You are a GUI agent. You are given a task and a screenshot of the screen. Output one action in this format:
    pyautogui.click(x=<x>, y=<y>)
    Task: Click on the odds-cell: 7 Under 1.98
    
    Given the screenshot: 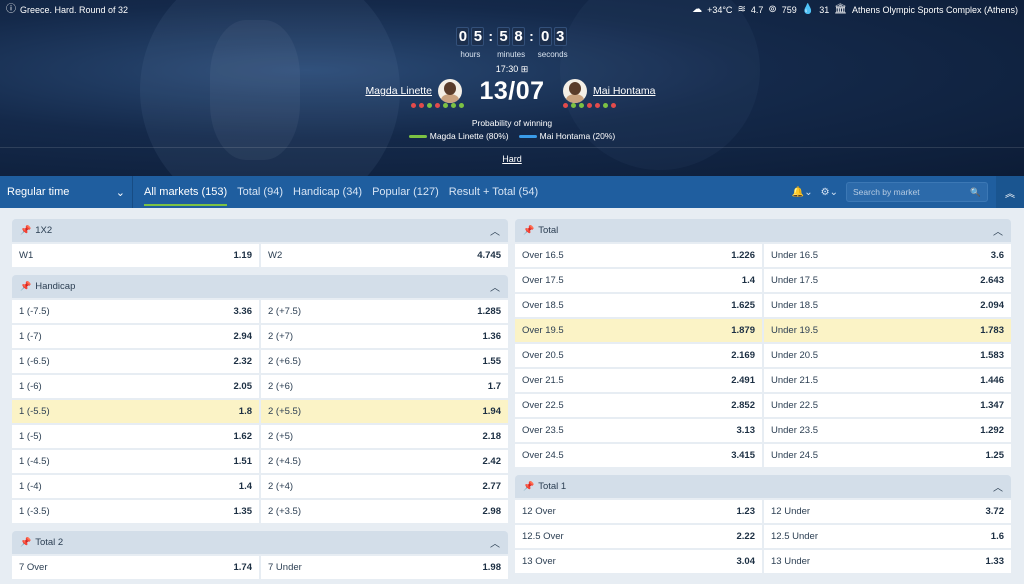 What is the action you would take?
    pyautogui.click(x=384, y=567)
    